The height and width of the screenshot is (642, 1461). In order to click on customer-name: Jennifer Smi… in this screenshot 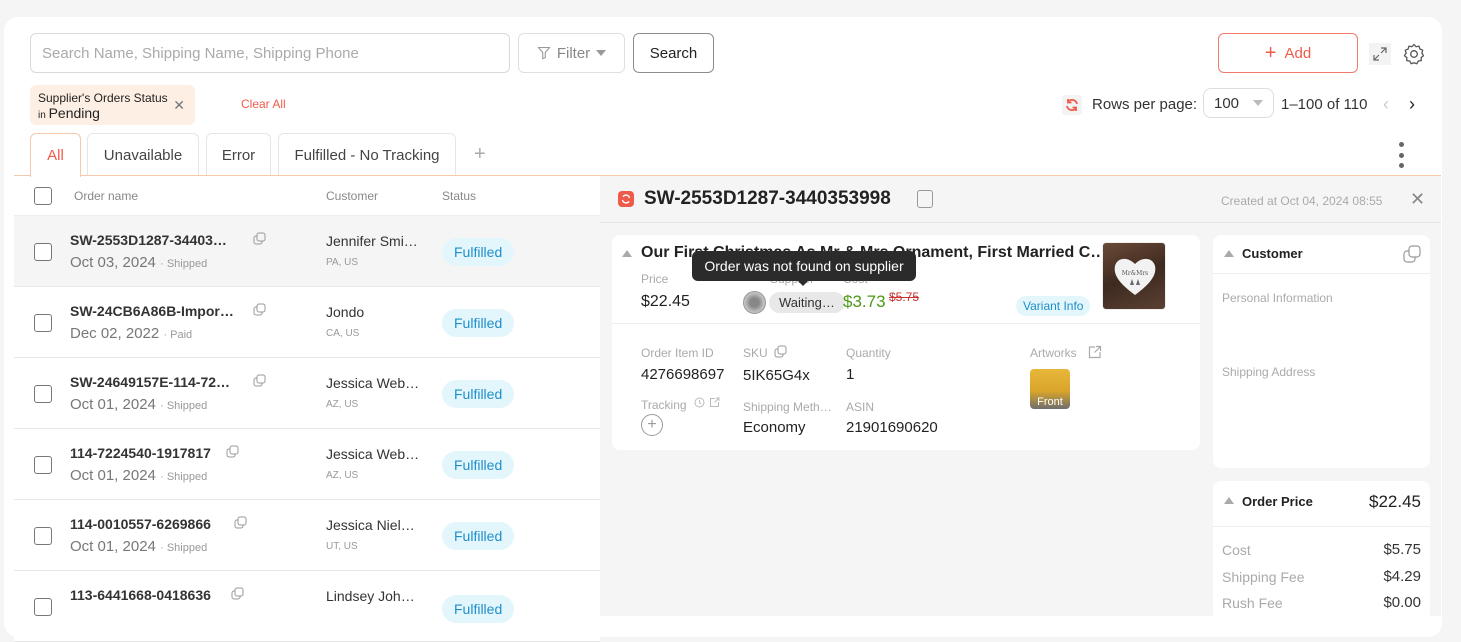, I will do `click(372, 241)`.